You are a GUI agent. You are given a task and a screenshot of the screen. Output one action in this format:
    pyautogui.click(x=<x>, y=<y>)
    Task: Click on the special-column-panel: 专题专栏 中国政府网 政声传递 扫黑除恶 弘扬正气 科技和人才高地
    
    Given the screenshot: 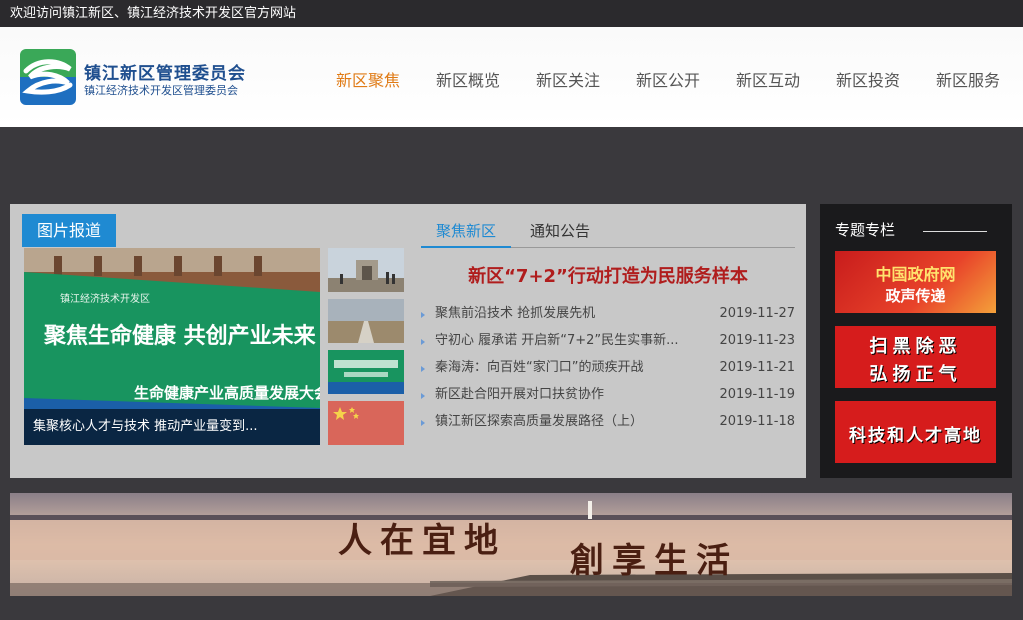 What is the action you would take?
    pyautogui.click(x=916, y=341)
    